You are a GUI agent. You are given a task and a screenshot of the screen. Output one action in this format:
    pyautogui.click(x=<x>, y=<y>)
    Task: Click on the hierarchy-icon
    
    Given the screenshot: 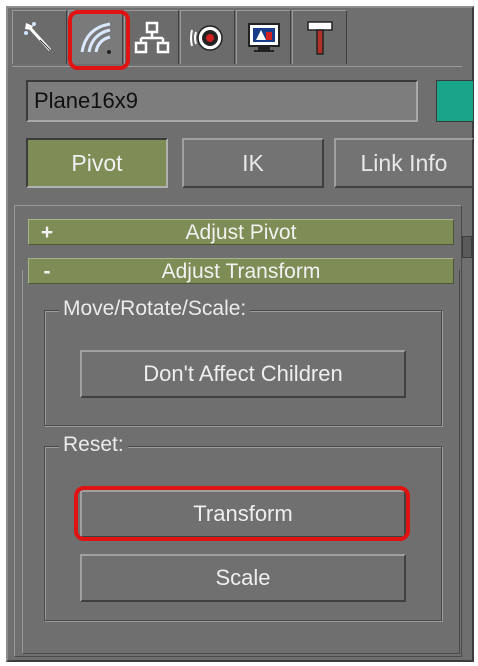 What is the action you would take?
    pyautogui.click(x=151, y=37)
    